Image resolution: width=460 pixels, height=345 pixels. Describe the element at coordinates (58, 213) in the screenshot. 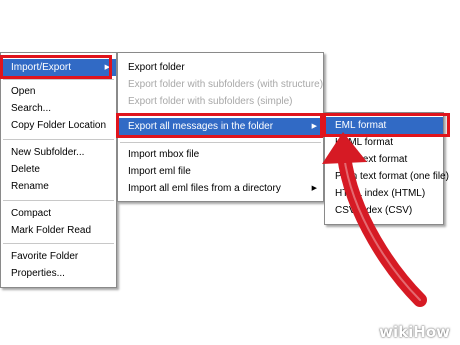

I see `menu-item-compact: Compact` at that location.